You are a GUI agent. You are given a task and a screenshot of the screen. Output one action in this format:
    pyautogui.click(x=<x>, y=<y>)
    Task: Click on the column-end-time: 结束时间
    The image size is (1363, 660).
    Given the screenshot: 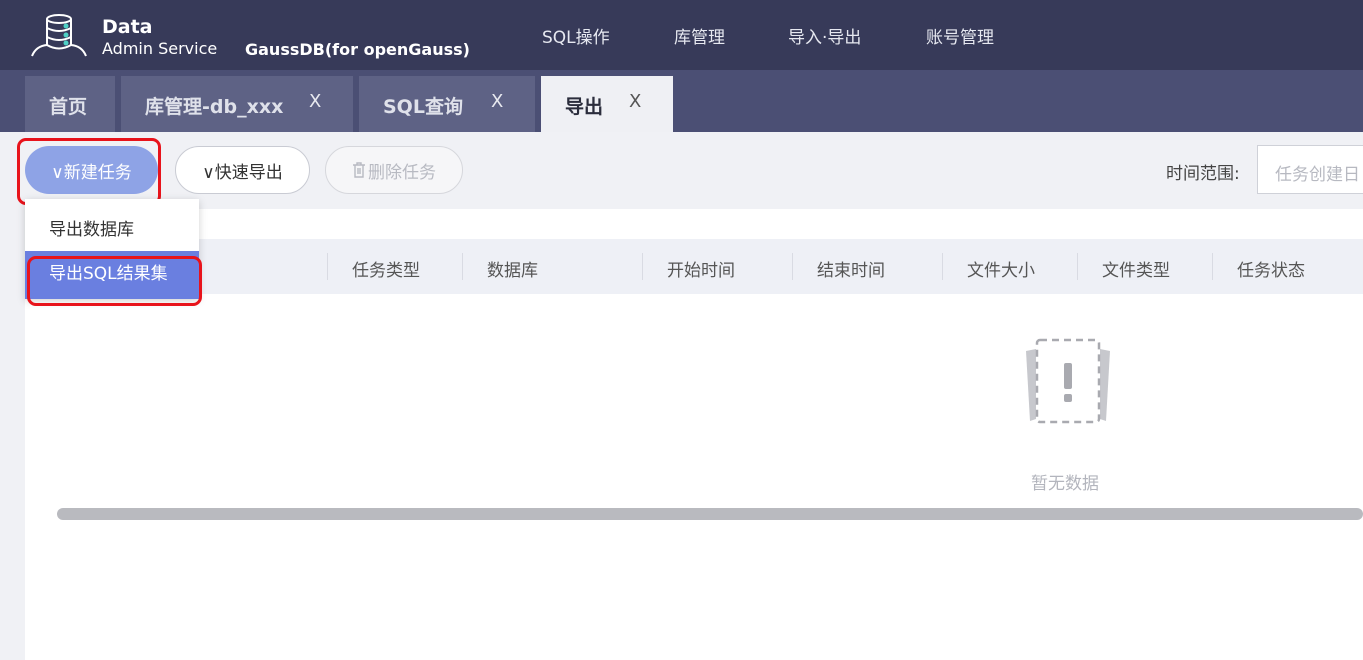 What is the action you would take?
    pyautogui.click(x=851, y=271)
    